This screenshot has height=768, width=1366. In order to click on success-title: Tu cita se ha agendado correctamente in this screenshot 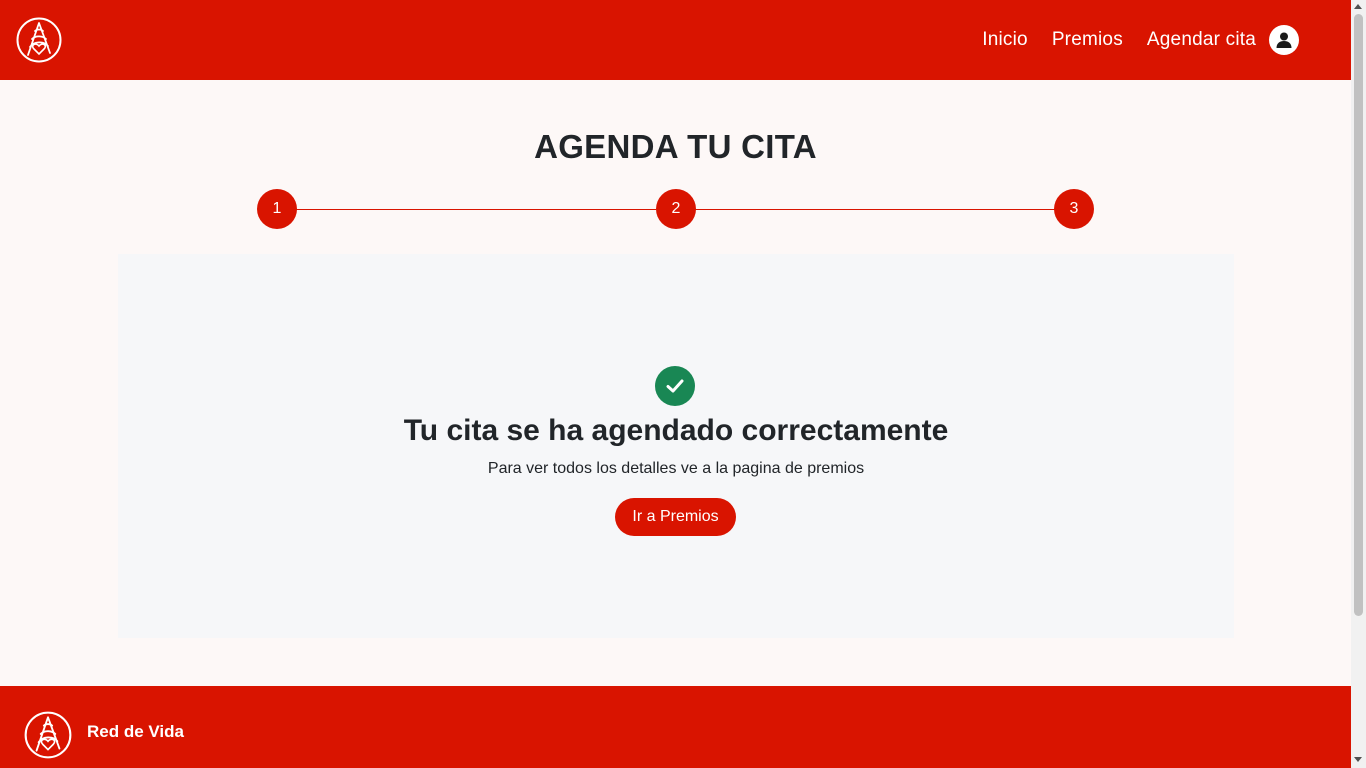, I will do `click(676, 430)`.